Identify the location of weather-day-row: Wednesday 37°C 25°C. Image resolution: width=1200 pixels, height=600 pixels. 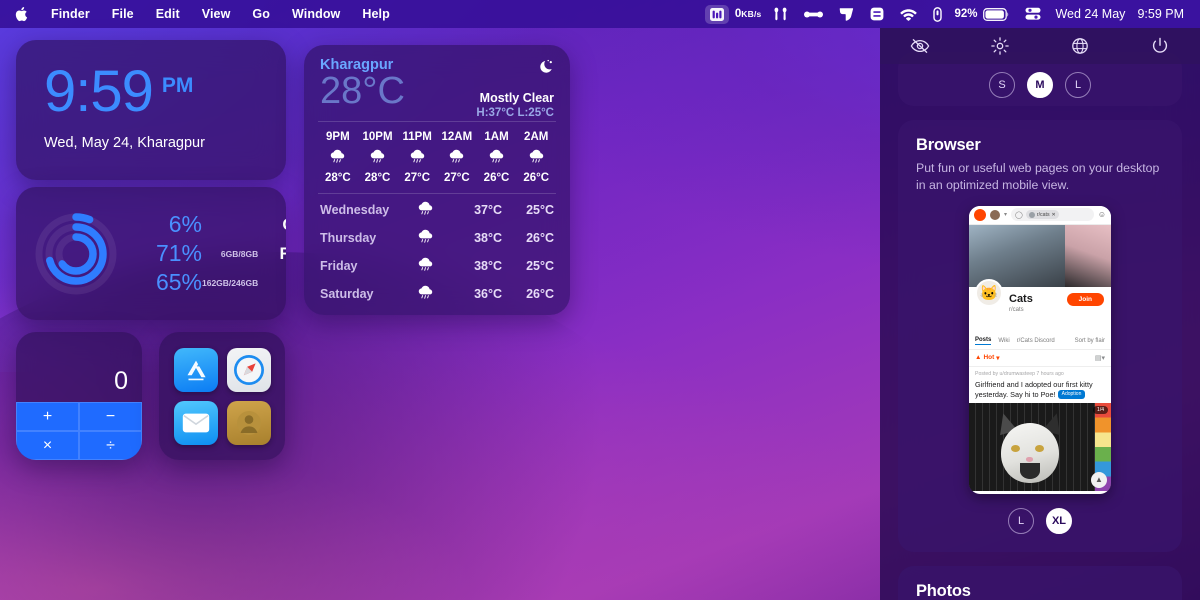
(437, 210).